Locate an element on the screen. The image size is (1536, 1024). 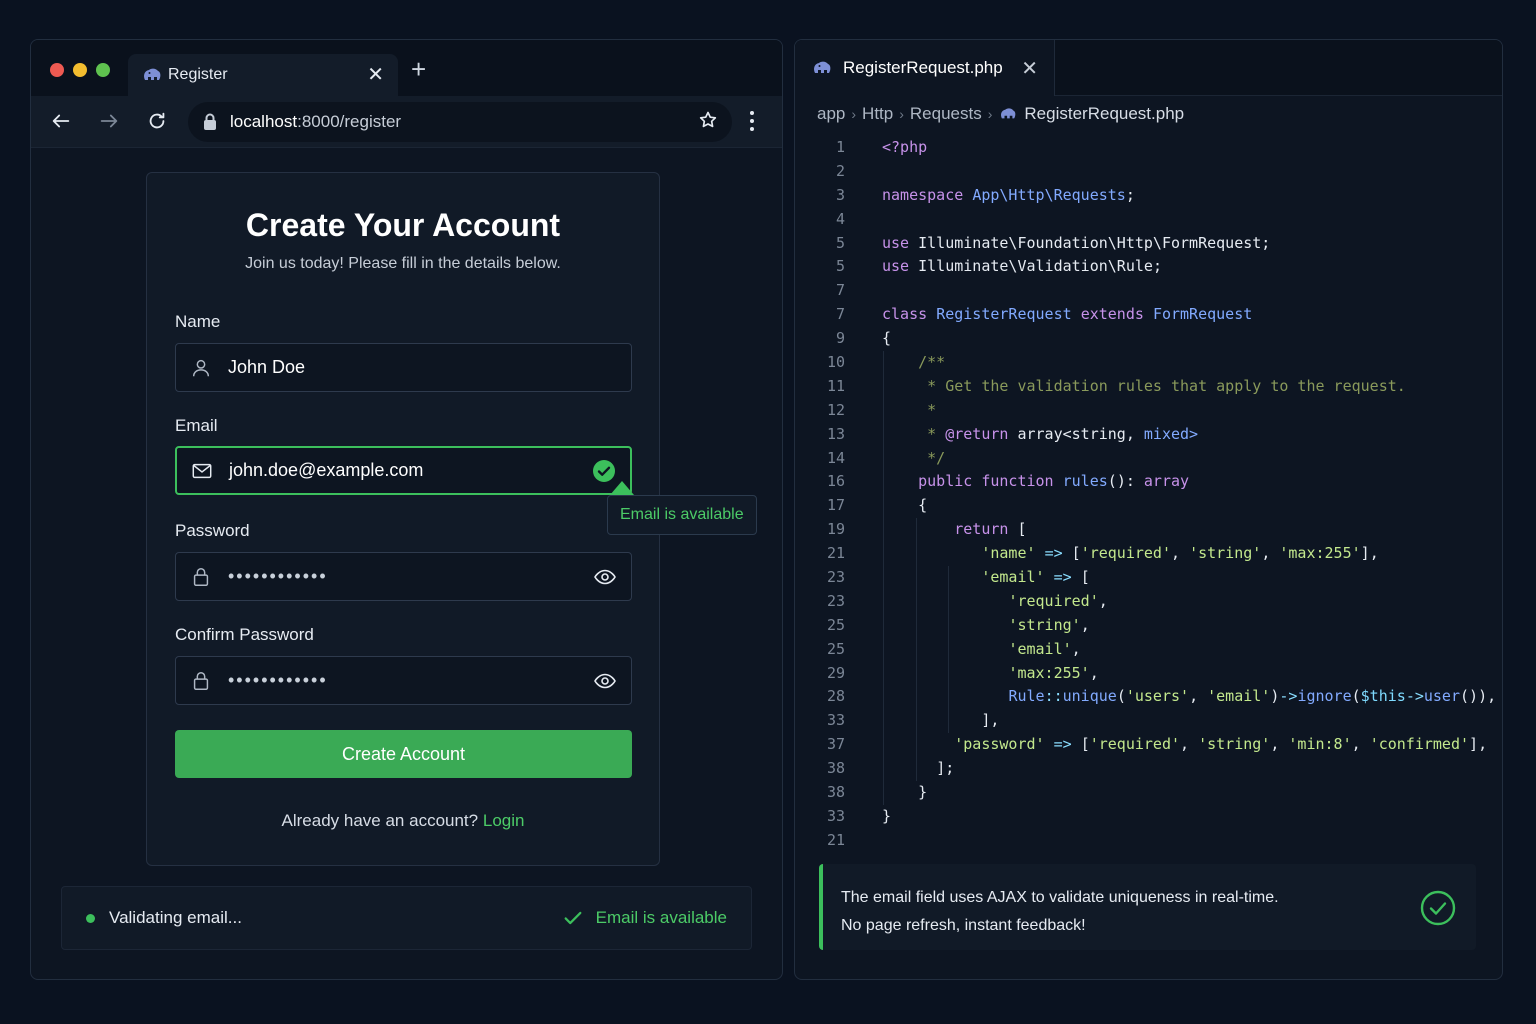
reload-icon is located at coordinates (157, 123).